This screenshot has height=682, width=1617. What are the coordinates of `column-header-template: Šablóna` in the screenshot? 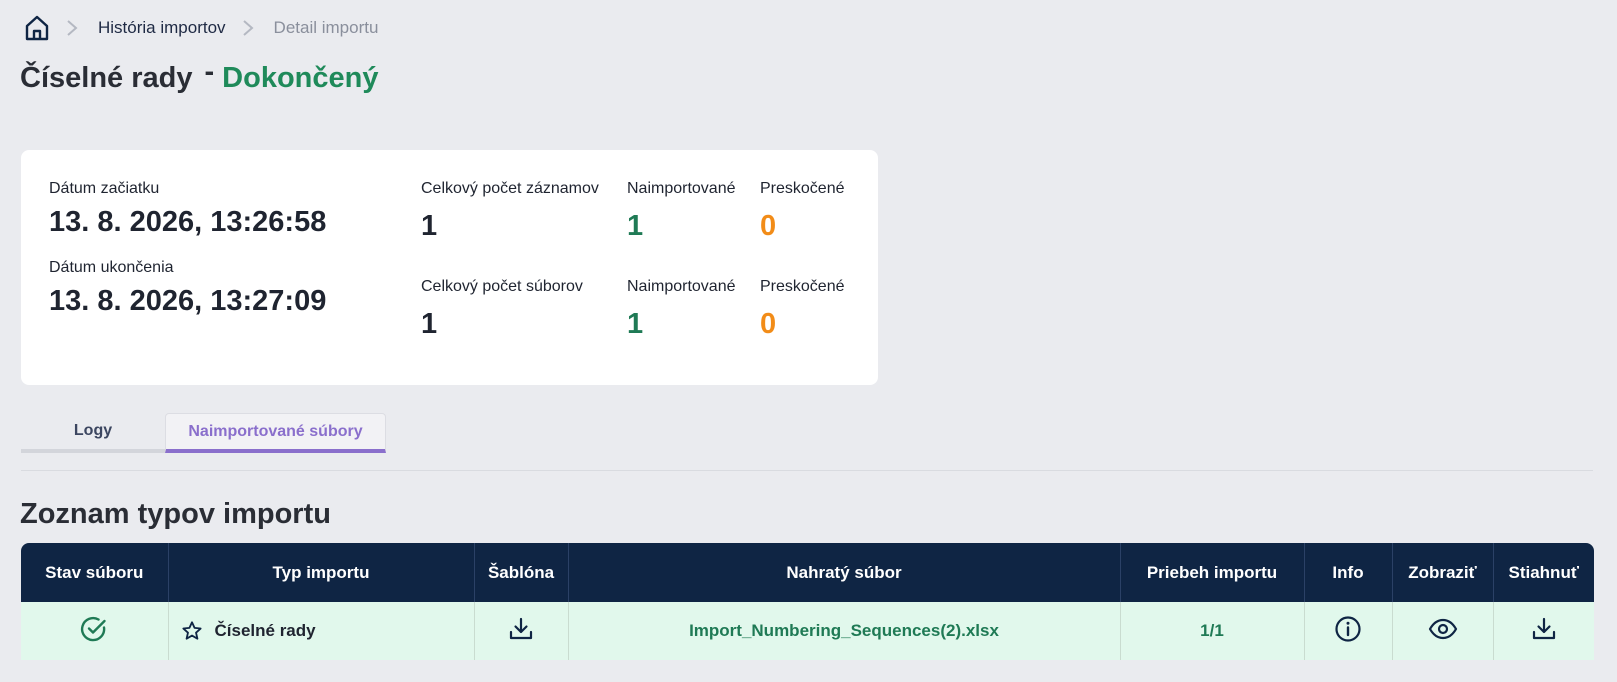 It's located at (521, 572).